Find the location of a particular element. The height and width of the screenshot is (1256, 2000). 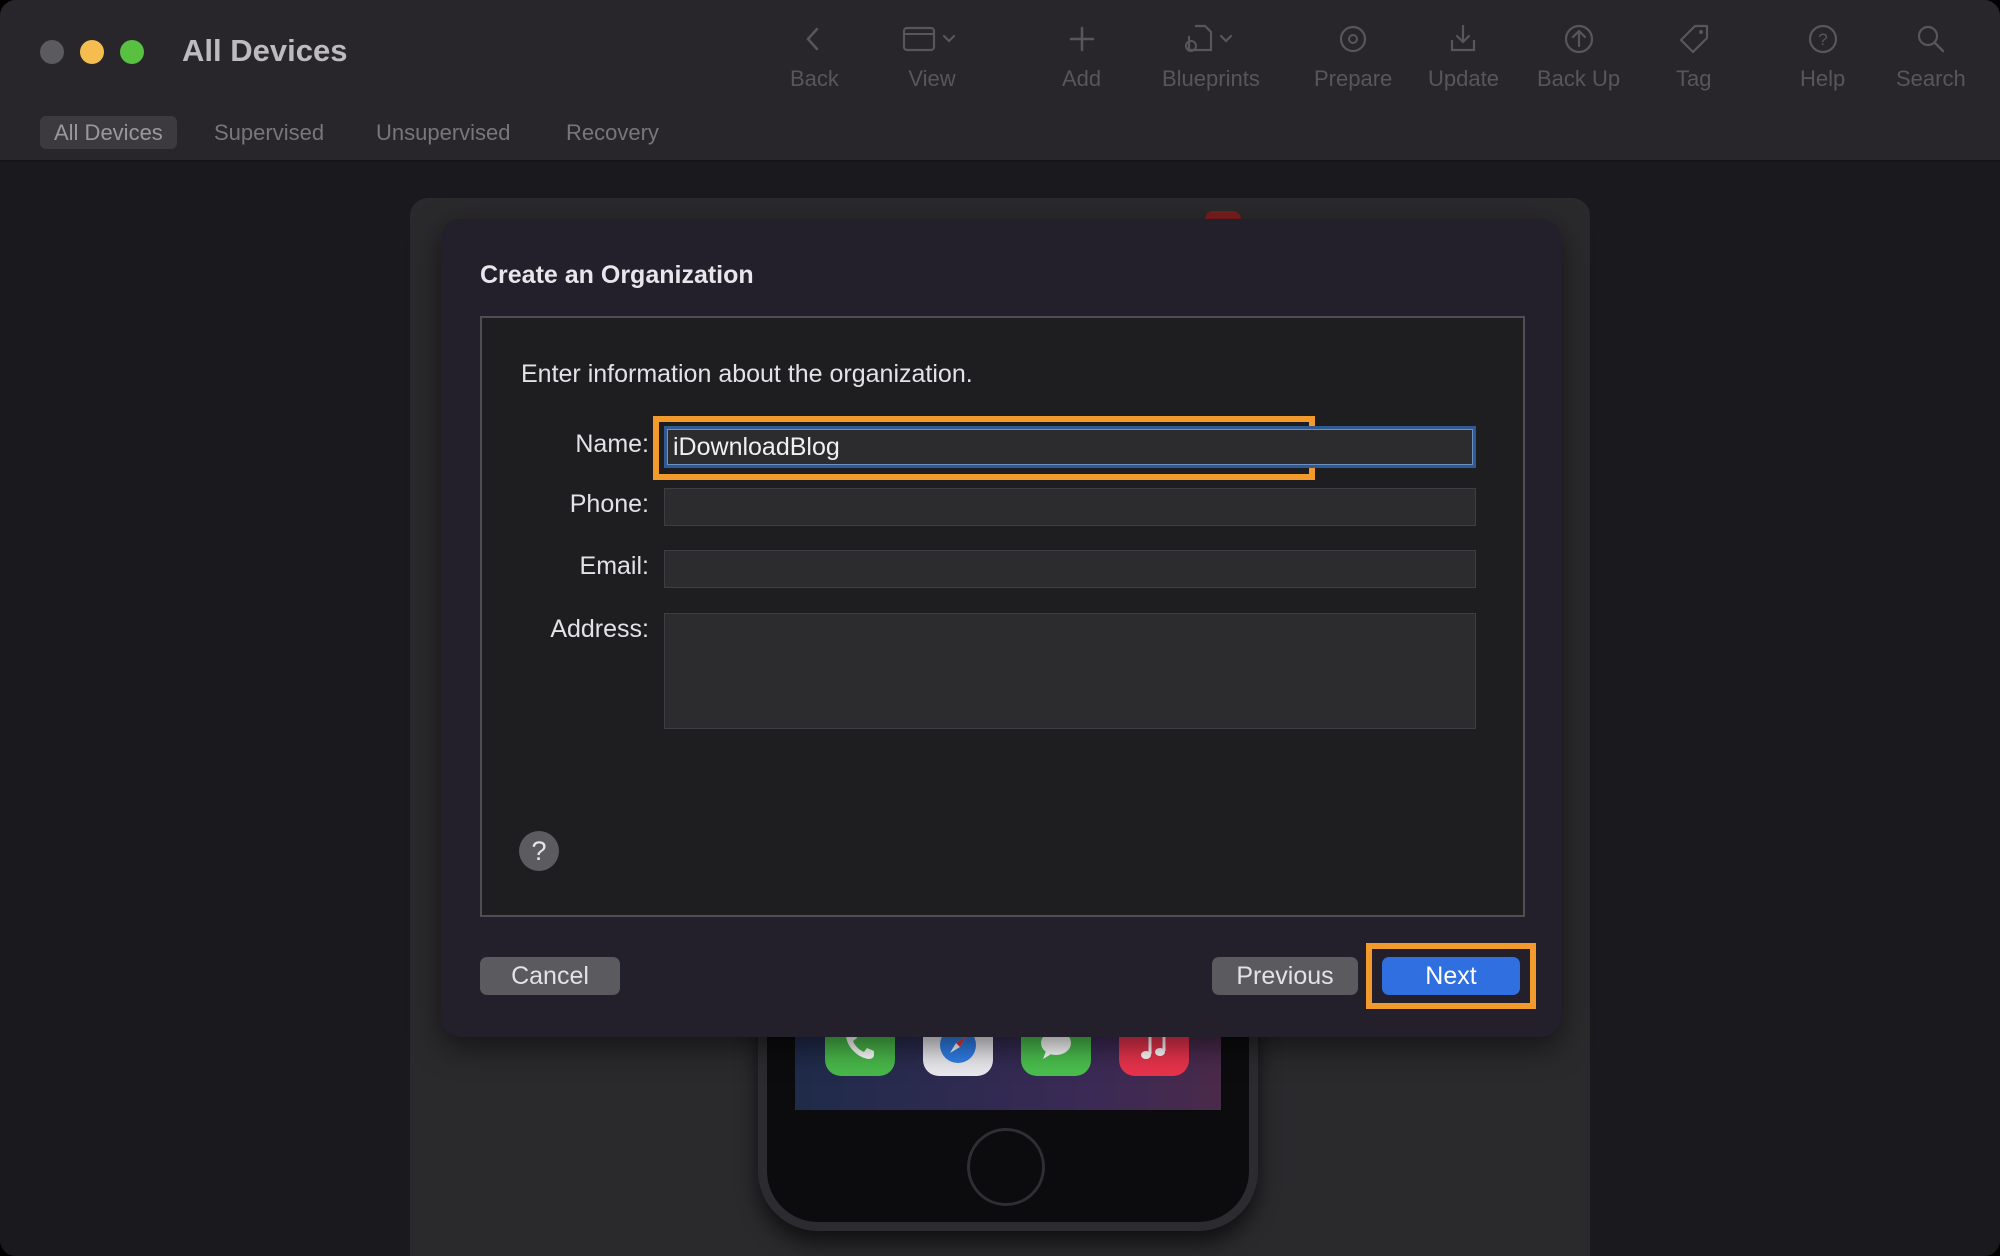

toolbar-help-button: ? Help is located at coordinates (1822, 57).